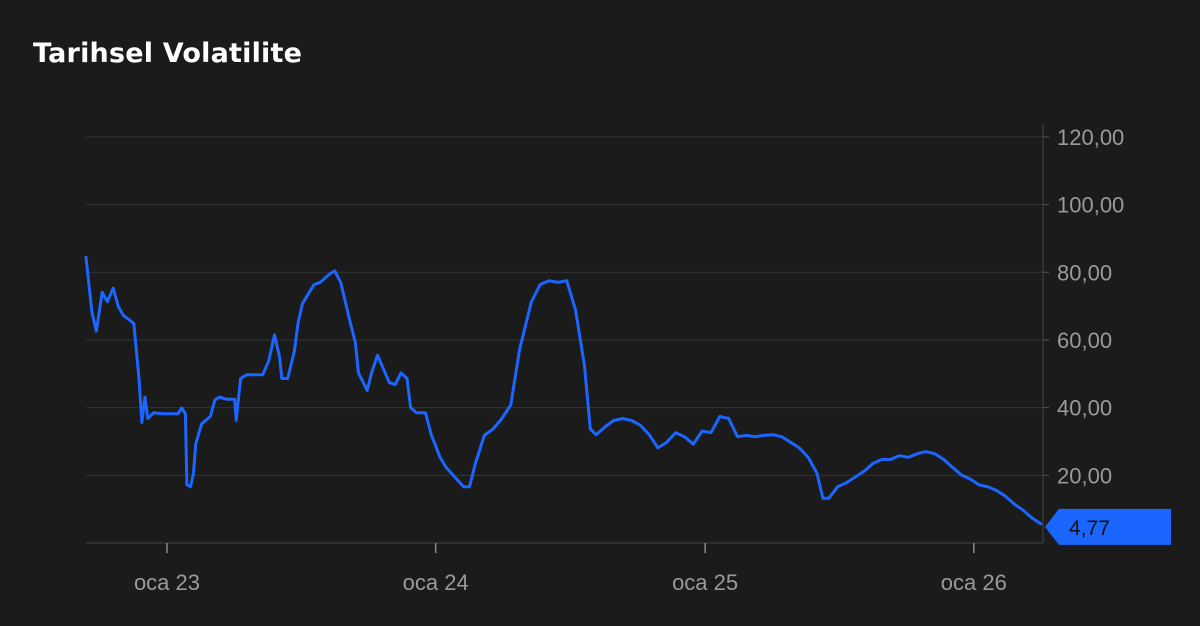 This screenshot has height=626, width=1200. I want to click on y-tick-label: 40,00, so click(1084, 408).